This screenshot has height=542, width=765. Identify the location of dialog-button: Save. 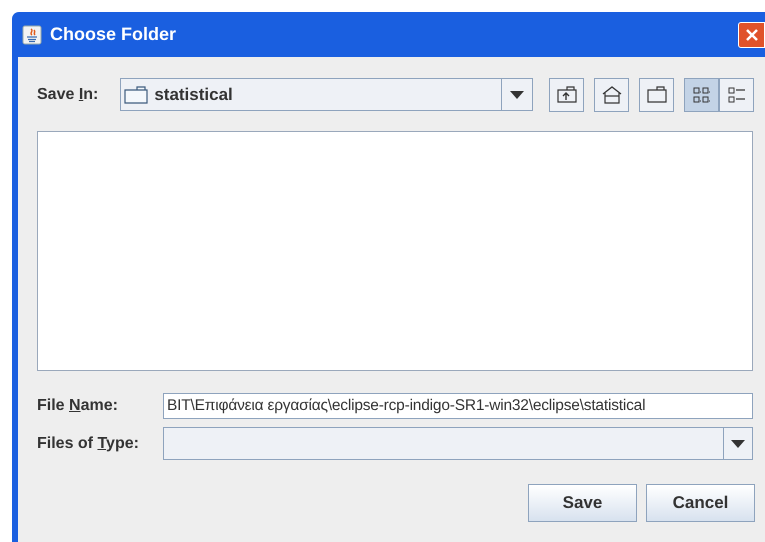
(582, 503).